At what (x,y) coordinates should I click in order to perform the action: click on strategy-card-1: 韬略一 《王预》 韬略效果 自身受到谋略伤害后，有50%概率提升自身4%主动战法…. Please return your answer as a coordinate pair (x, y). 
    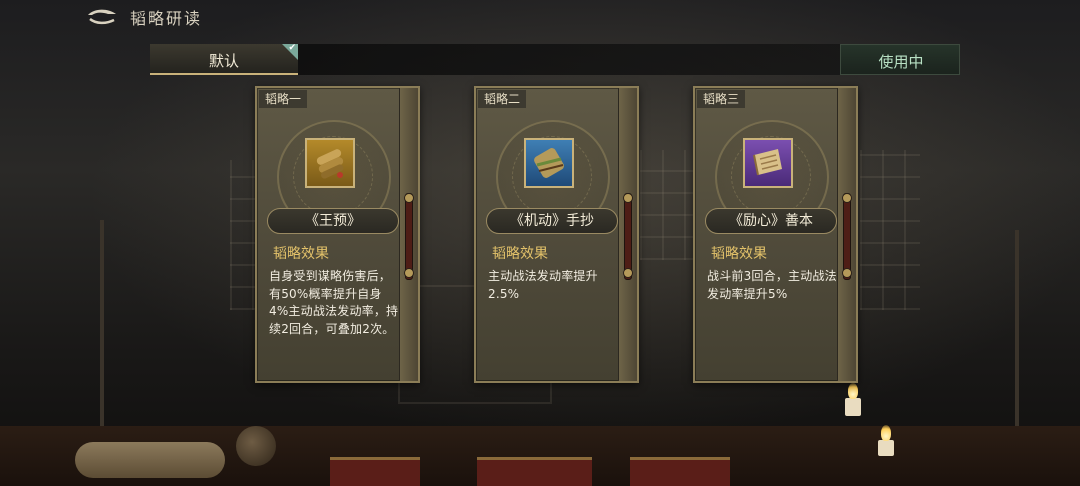
    Looking at the image, I should click on (337, 234).